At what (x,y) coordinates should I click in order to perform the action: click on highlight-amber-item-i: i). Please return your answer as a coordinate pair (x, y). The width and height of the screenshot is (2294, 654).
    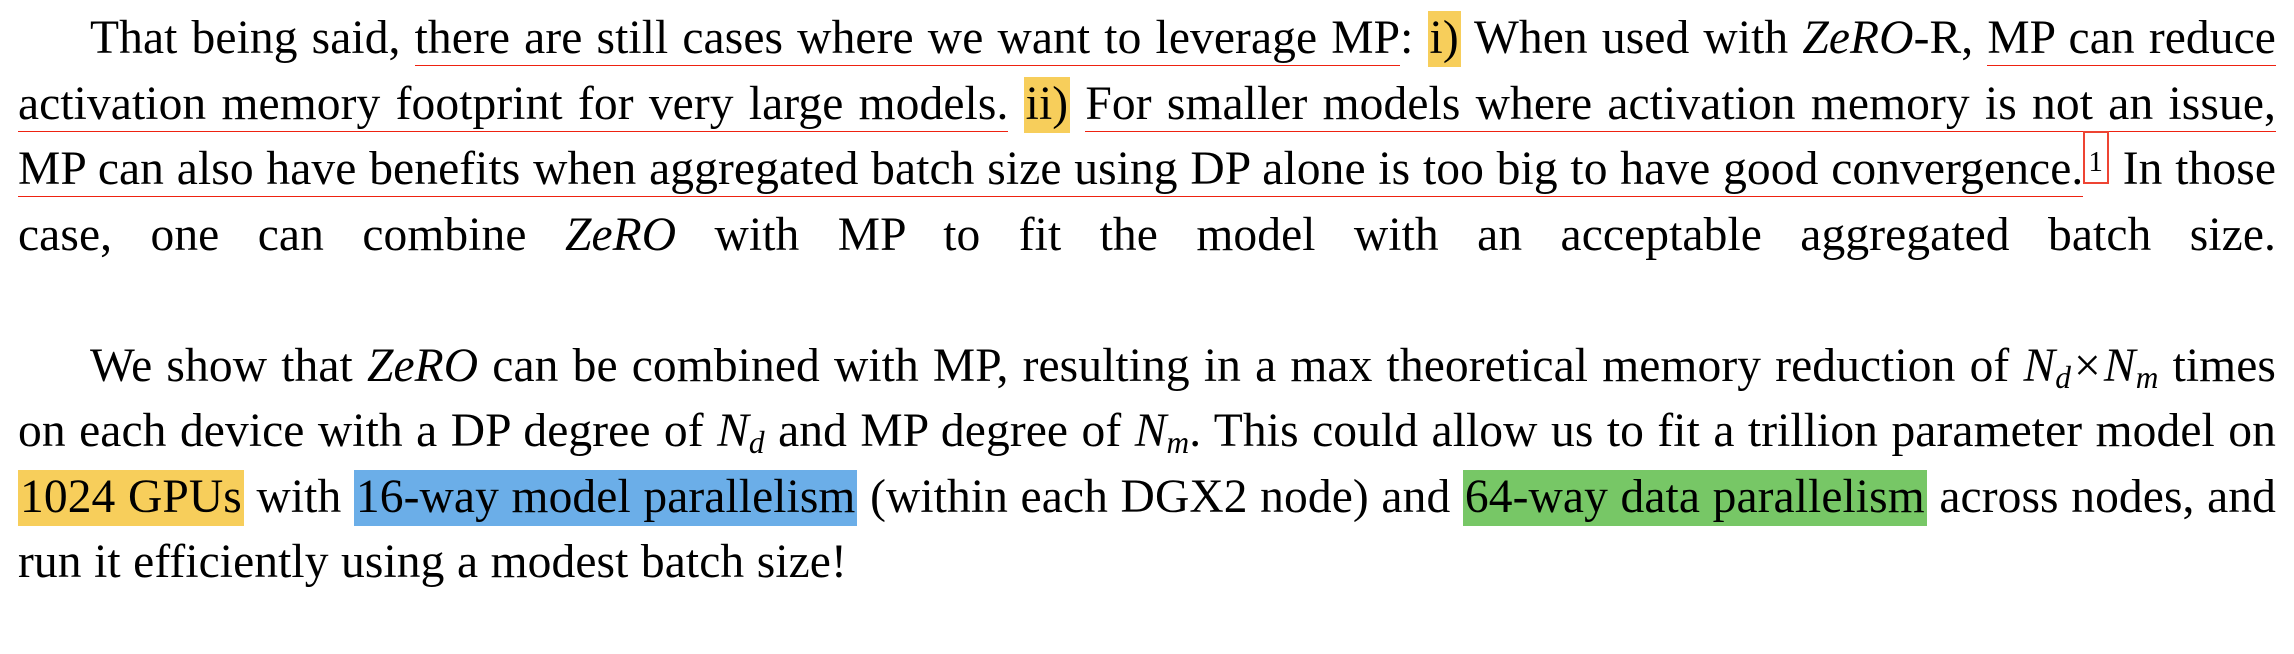
    Looking at the image, I should click on (1444, 39).